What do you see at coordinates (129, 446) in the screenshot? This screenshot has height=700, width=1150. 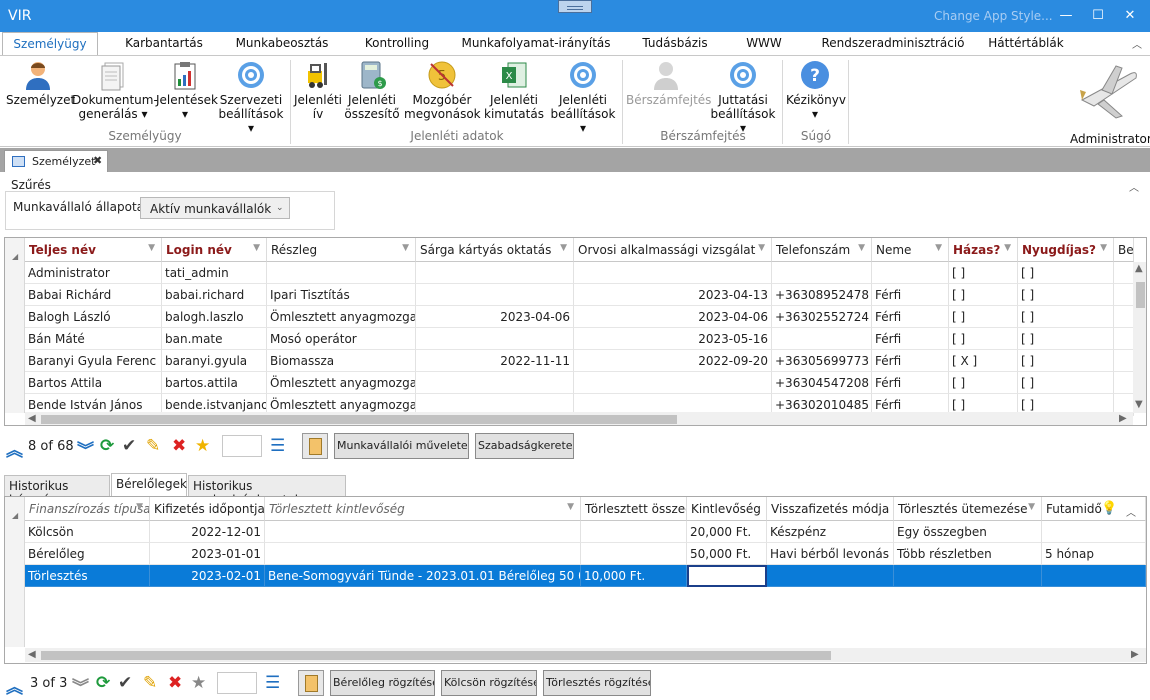 I see `check-icon: ✔` at bounding box center [129, 446].